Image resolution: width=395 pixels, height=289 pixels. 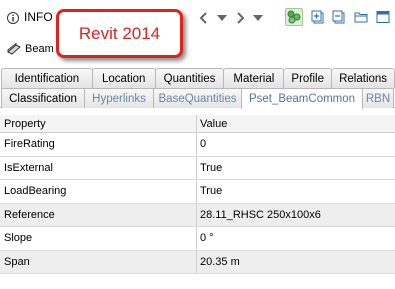 I want to click on tab-profile: Profile, so click(x=308, y=78).